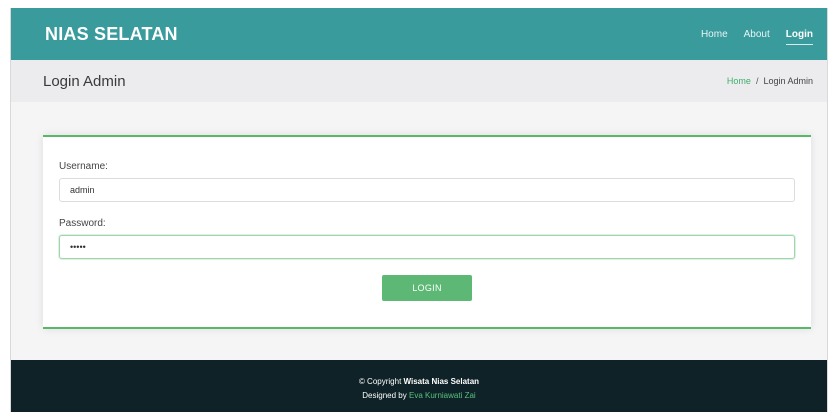 The image size is (838, 412). What do you see at coordinates (83, 166) in the screenshot?
I see `username-label: Username:` at bounding box center [83, 166].